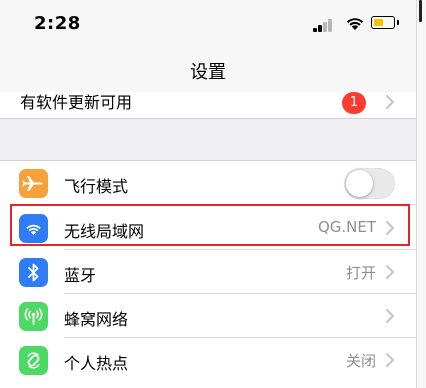 The height and width of the screenshot is (388, 426). What do you see at coordinates (57, 23) in the screenshot?
I see `status-time: 2:28` at bounding box center [57, 23].